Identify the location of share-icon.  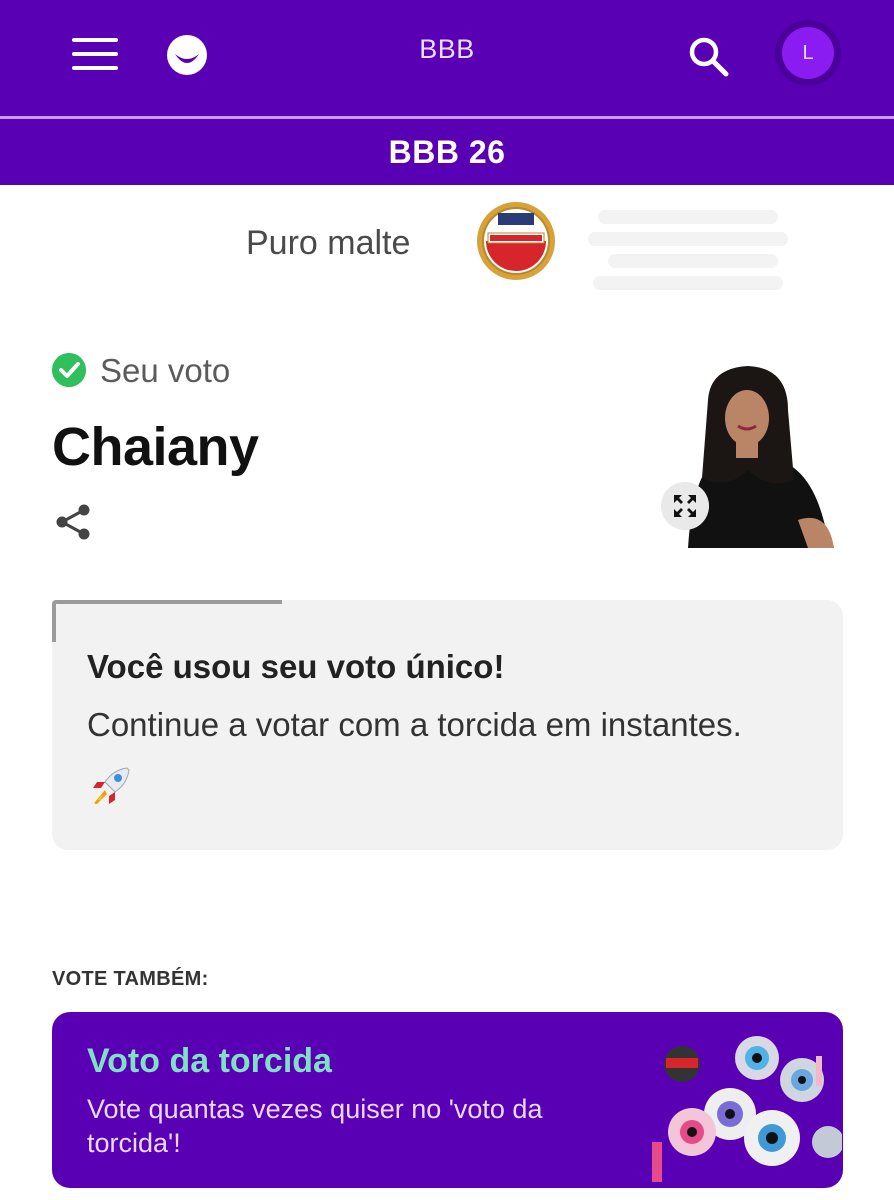
(74, 522).